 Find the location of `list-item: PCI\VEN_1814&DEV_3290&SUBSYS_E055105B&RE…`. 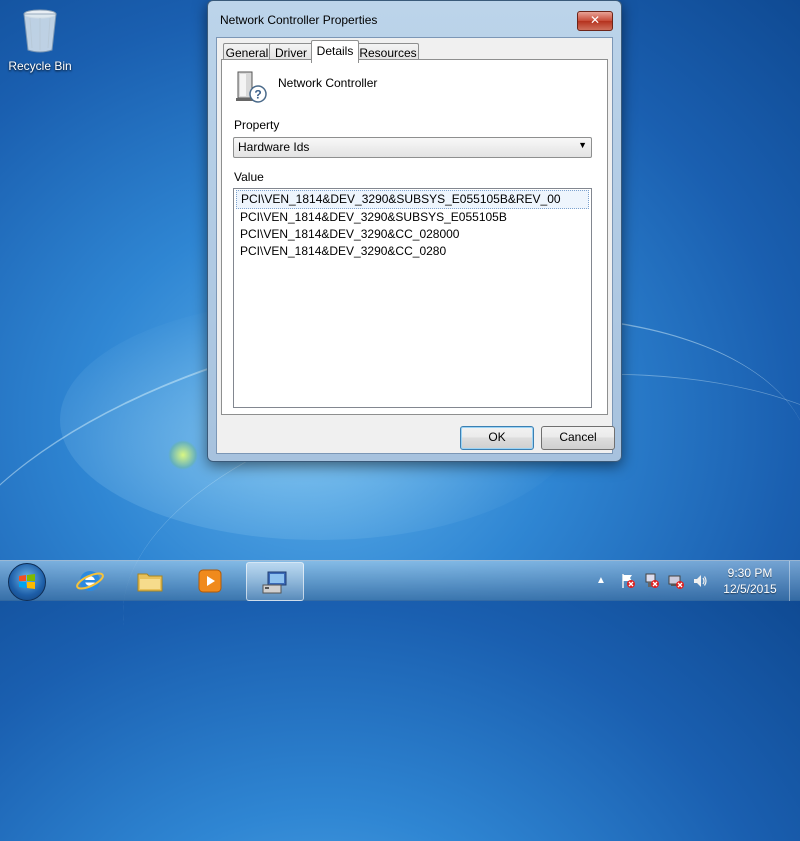

list-item: PCI\VEN_1814&DEV_3290&SUBSYS_E055105B&RE… is located at coordinates (412, 199).